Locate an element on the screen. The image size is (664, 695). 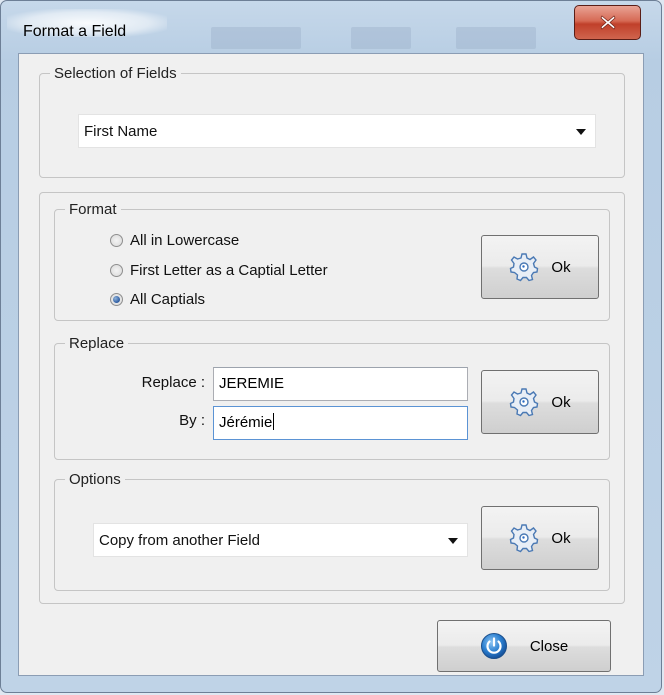
radio-all-capitals: All Captials is located at coordinates (157, 299).